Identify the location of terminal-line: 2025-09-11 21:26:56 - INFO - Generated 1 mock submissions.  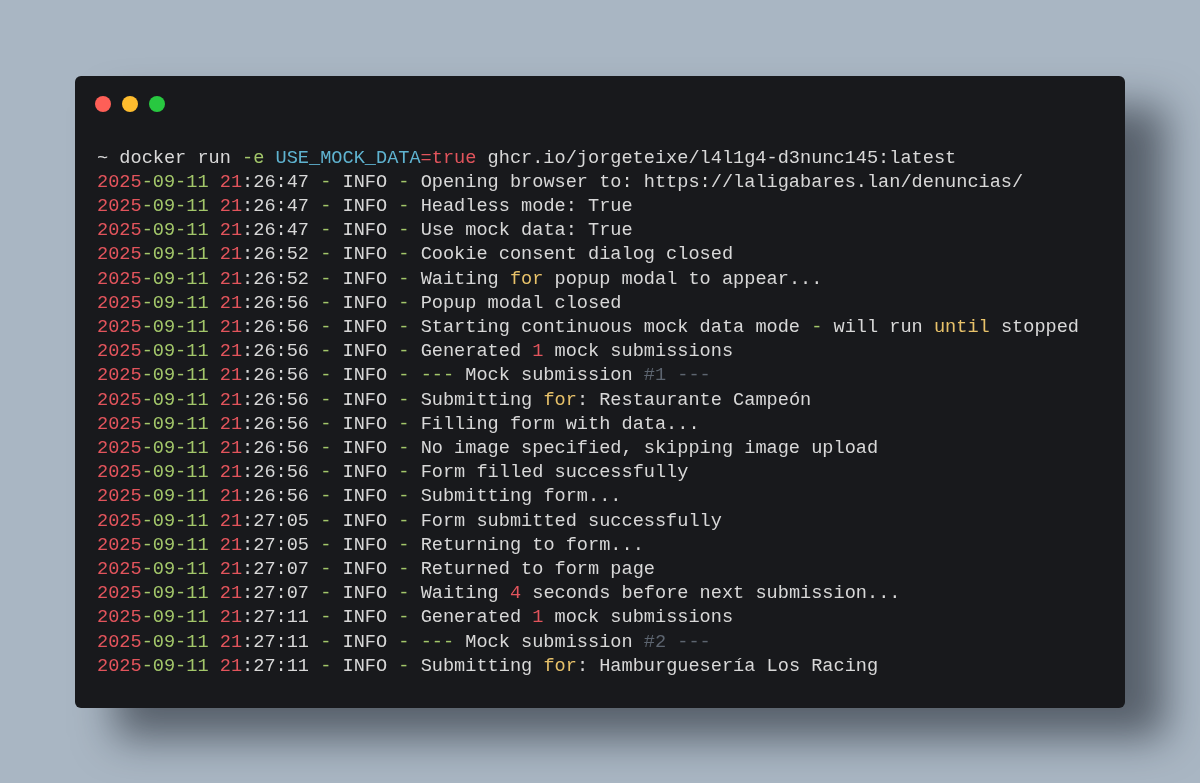
(415, 352).